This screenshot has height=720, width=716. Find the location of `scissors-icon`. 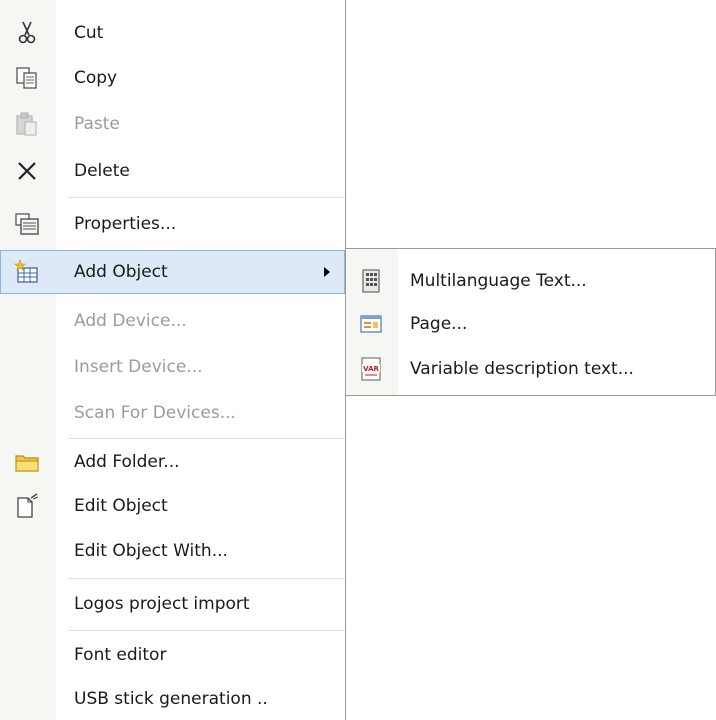

scissors-icon is located at coordinates (27, 33).